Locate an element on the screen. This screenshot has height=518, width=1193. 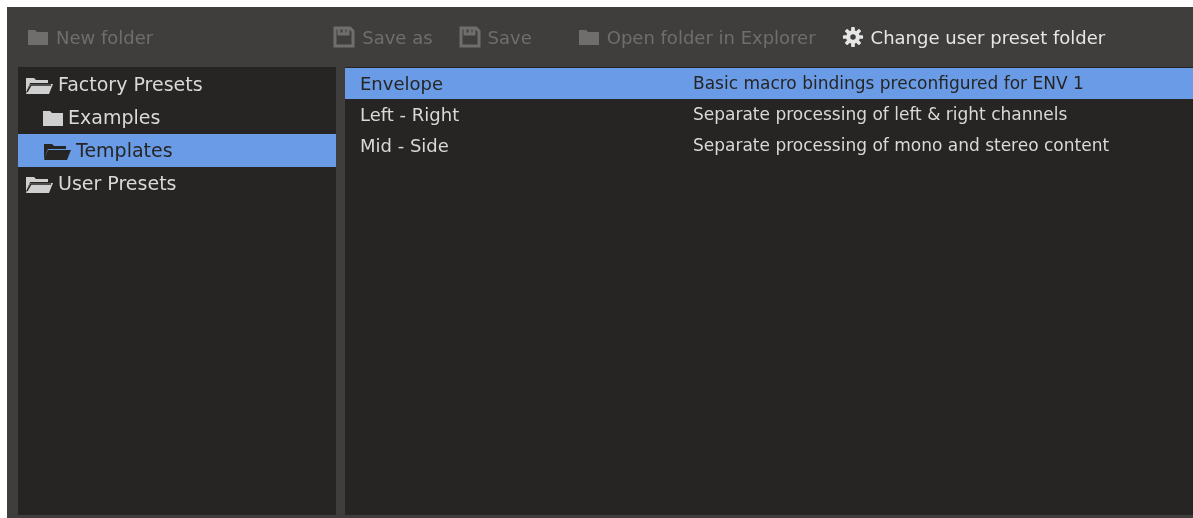
preset-description: Basic macro bindings preconfigured for ENV 1 is located at coordinates (888, 83).